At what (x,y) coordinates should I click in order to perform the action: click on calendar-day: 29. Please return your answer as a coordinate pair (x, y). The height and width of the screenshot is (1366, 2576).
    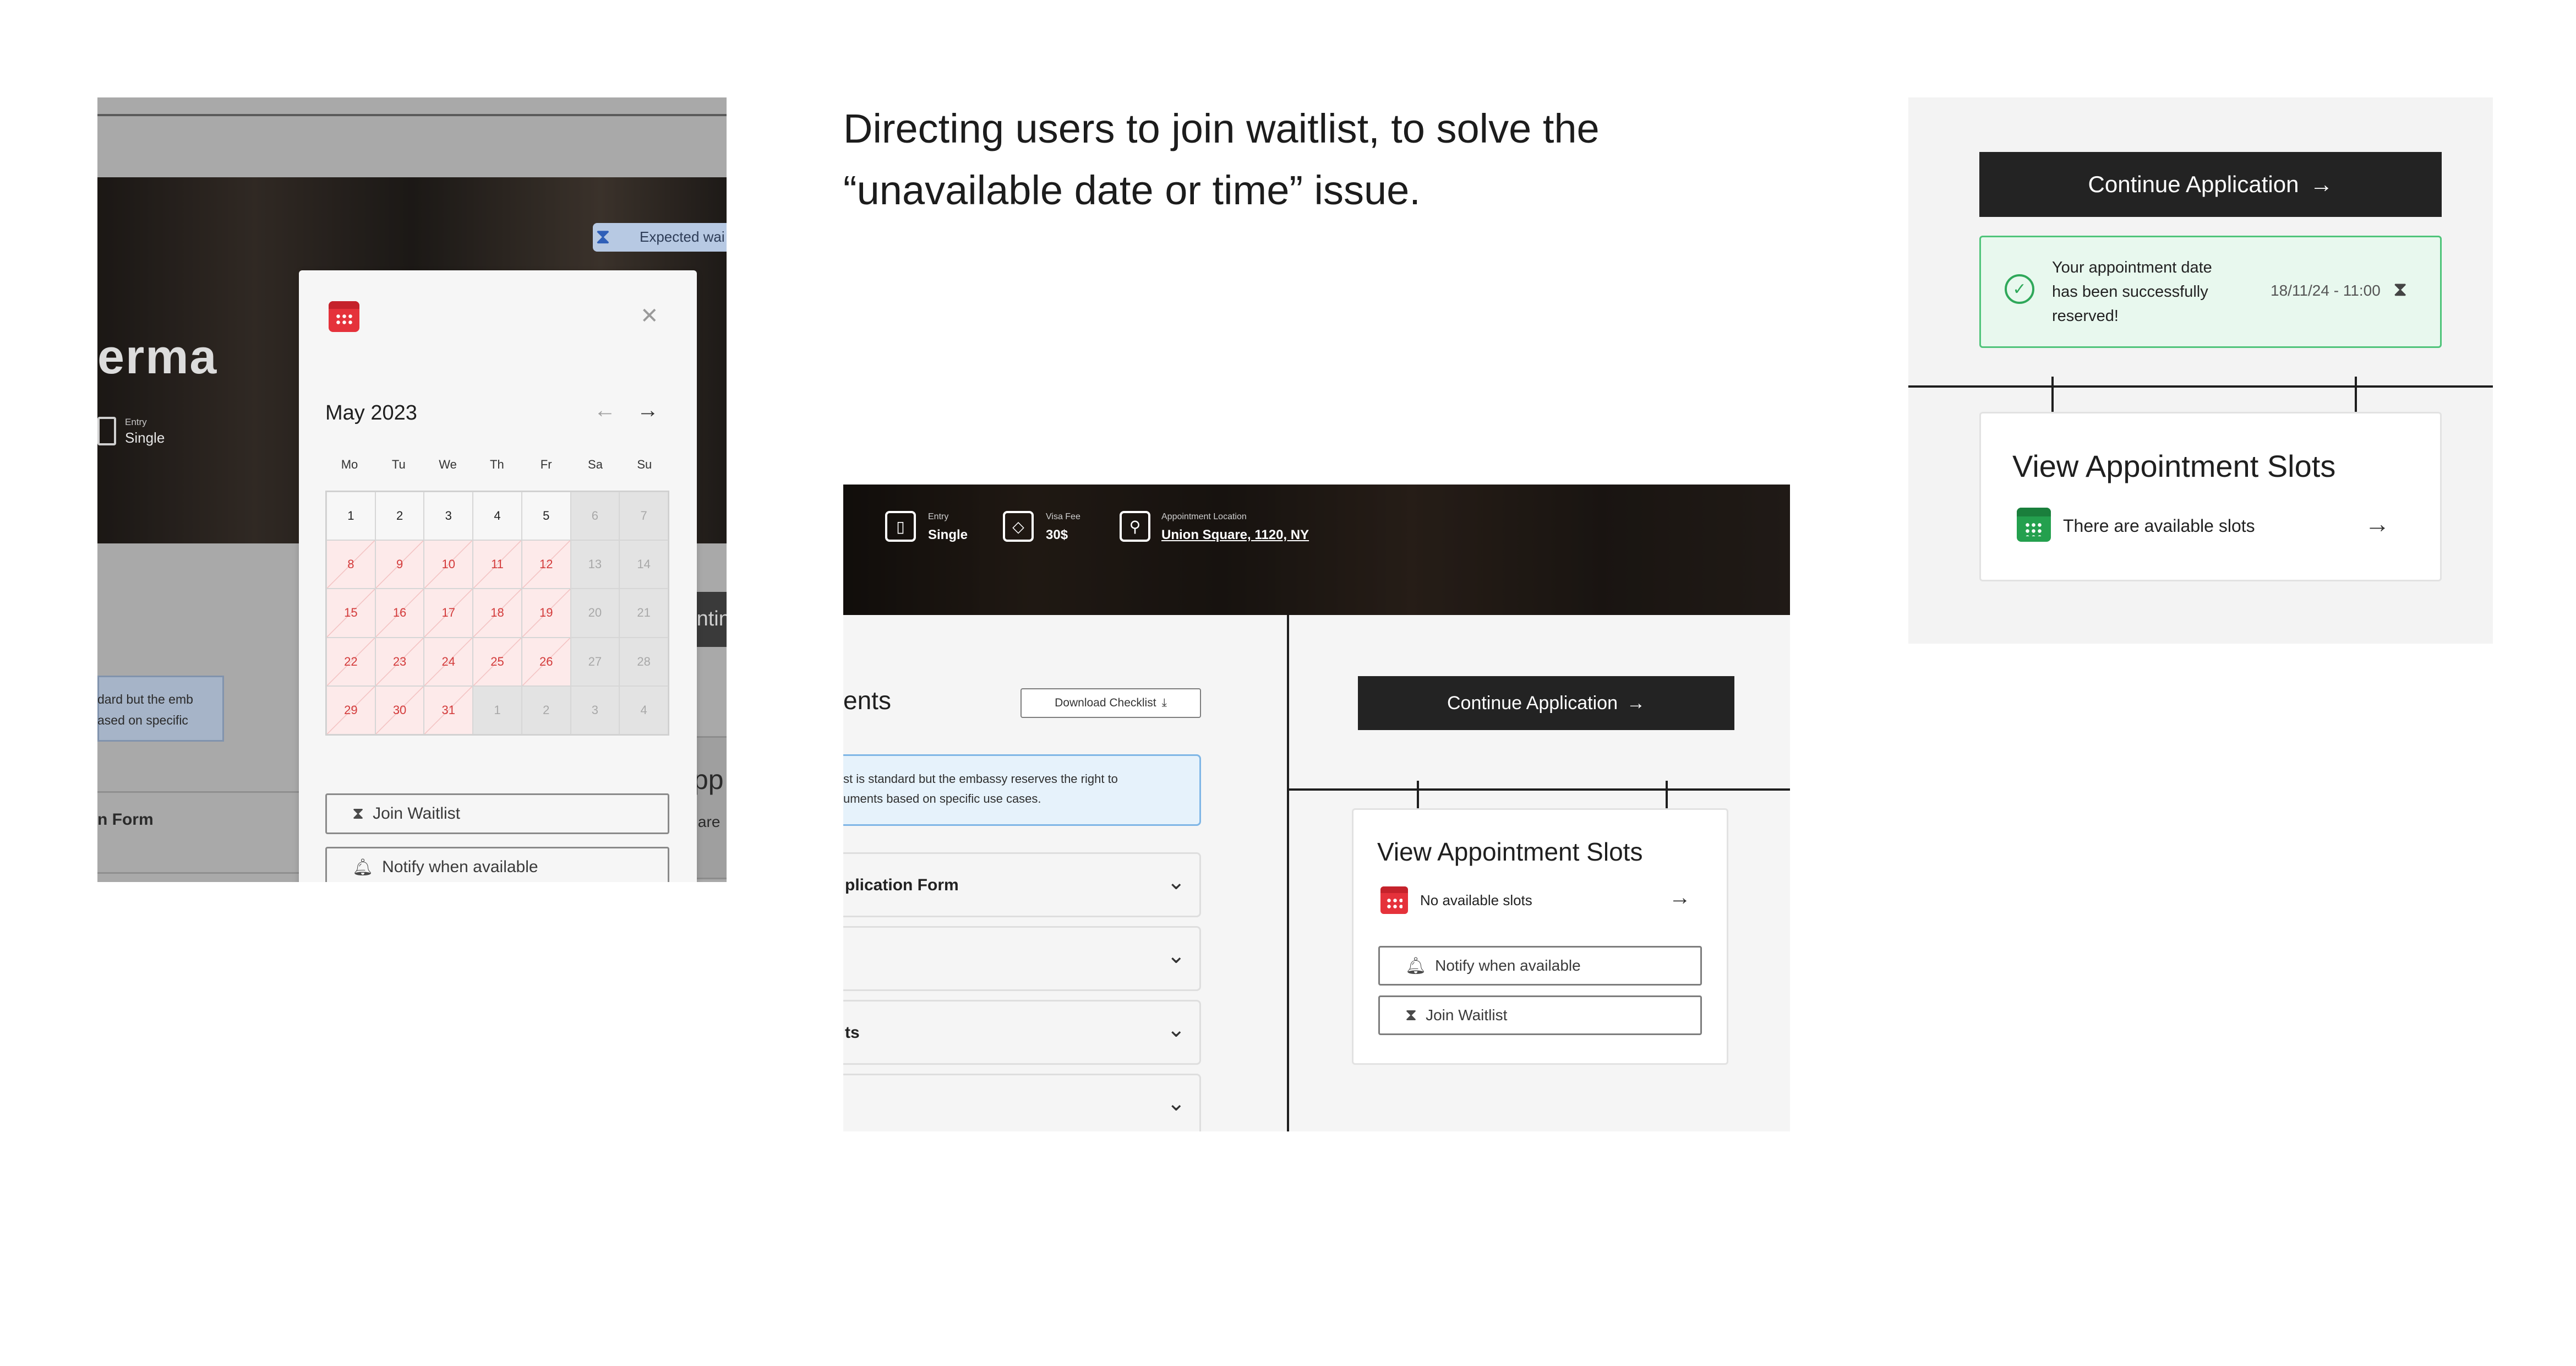
    Looking at the image, I should click on (351, 709).